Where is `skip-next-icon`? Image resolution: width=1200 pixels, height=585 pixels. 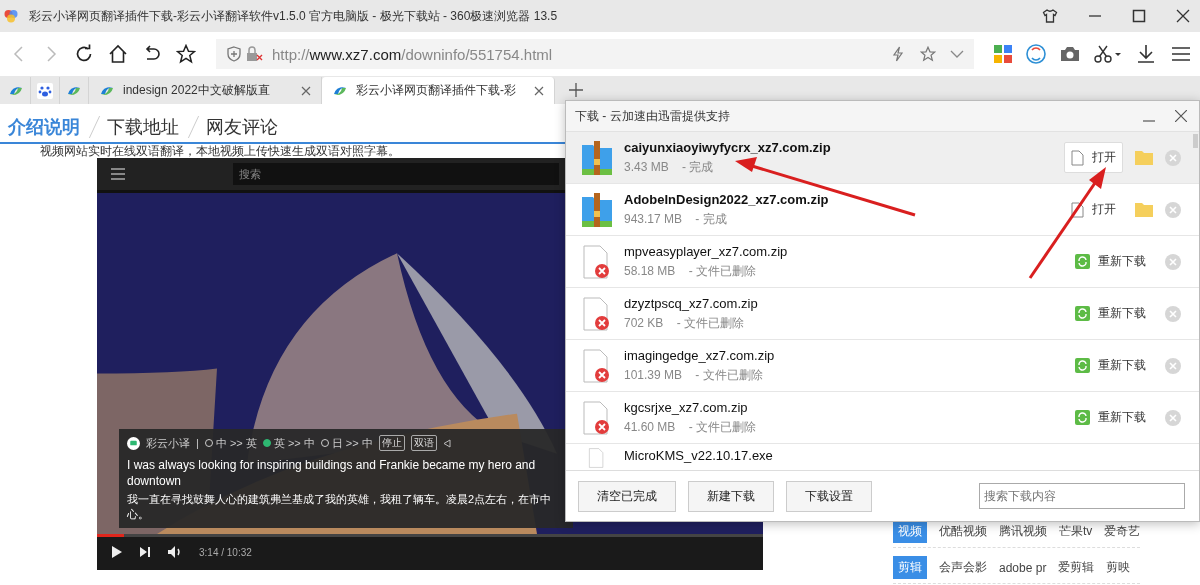 skip-next-icon is located at coordinates (145, 552).